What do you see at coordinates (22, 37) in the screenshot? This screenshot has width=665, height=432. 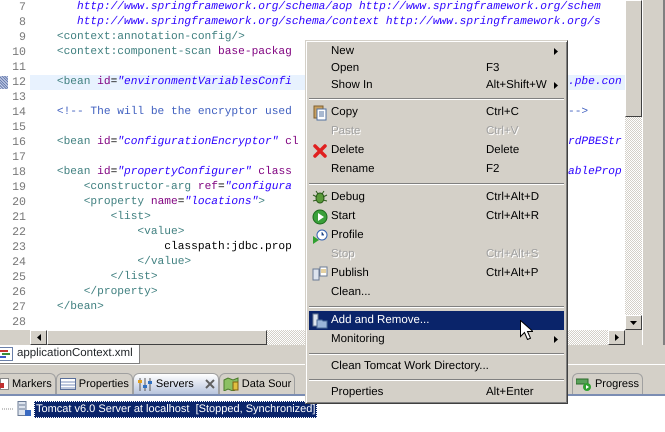 I see `line-number: 9` at bounding box center [22, 37].